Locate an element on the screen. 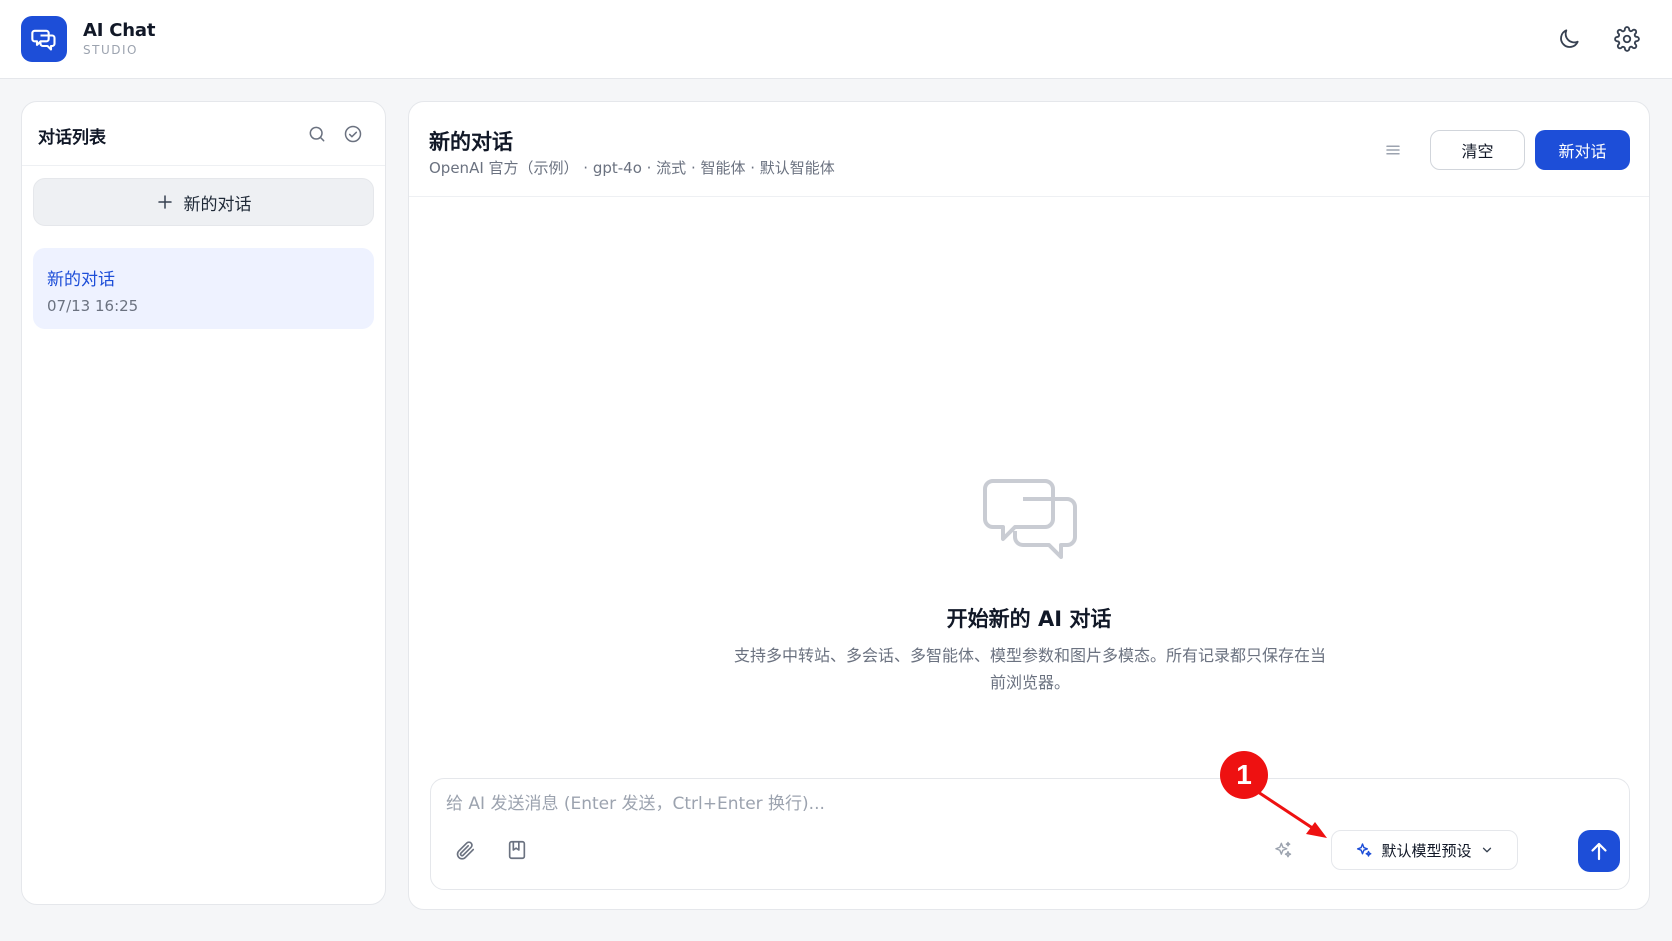  conversation-title: 新的对话 is located at coordinates (81, 280).